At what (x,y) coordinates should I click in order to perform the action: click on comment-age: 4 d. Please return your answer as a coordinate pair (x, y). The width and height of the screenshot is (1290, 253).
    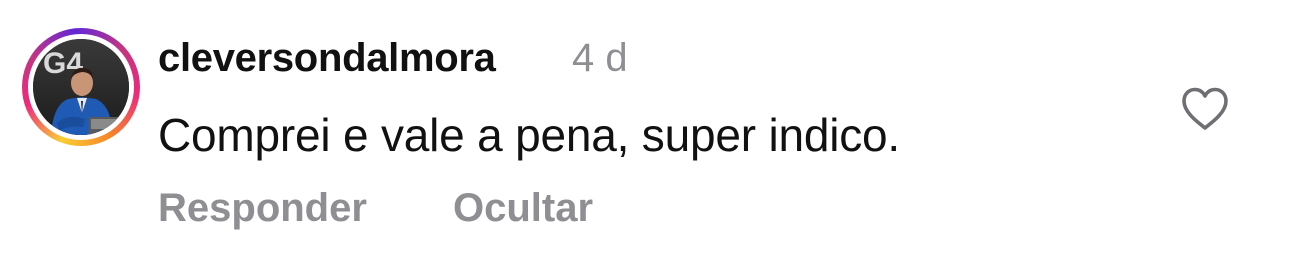
    Looking at the image, I should click on (600, 58).